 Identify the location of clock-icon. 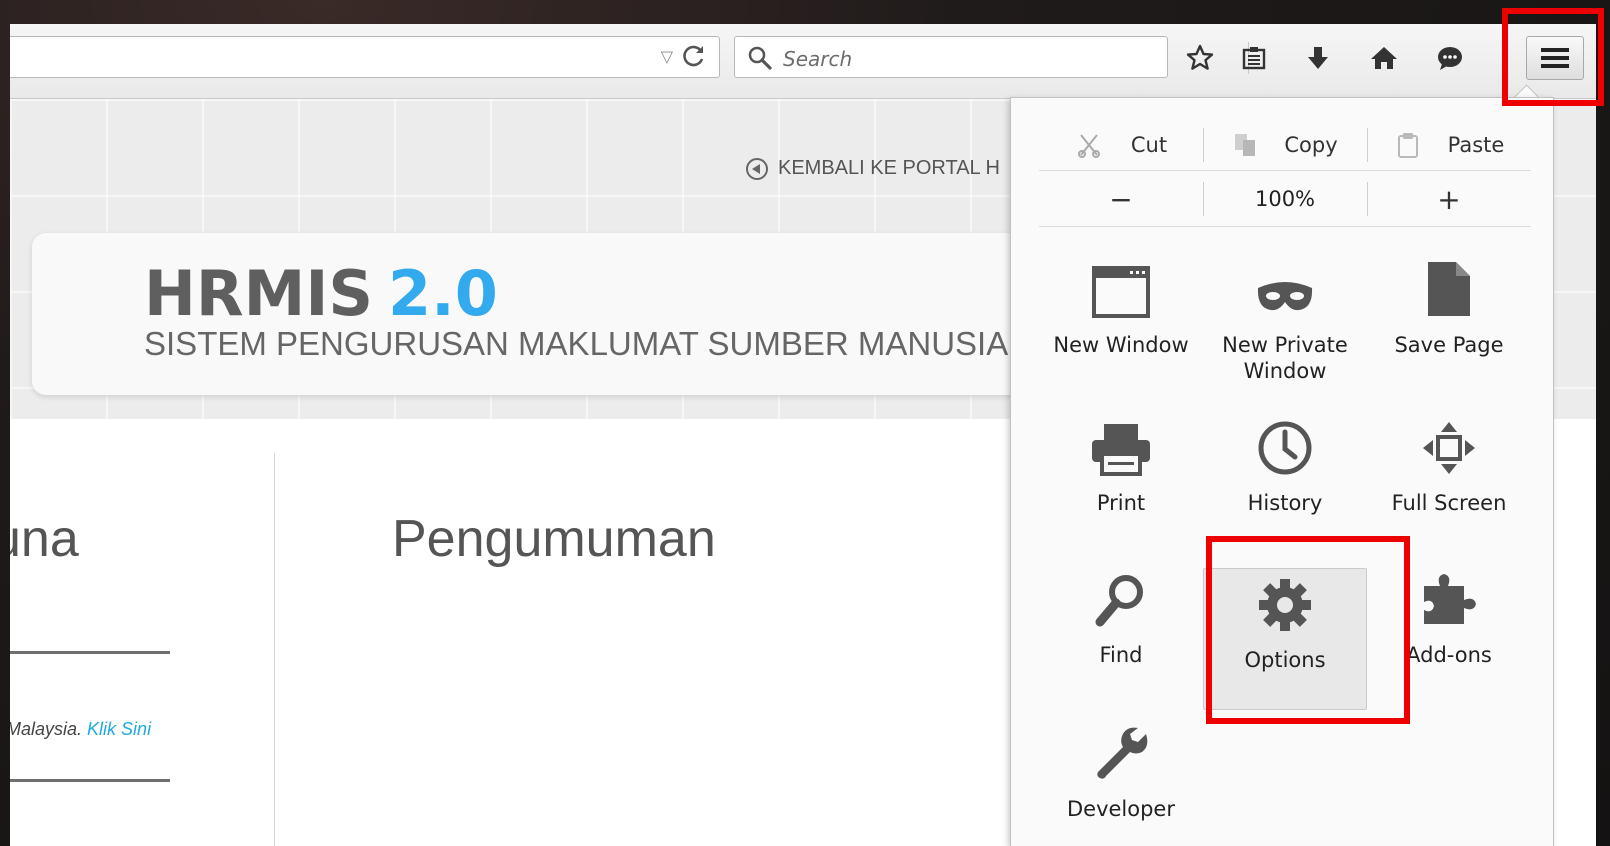
(1285, 444).